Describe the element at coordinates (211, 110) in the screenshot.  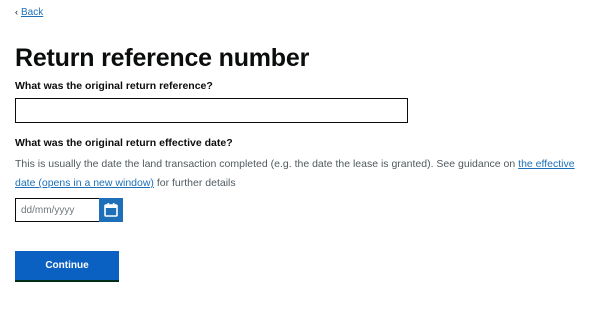
I see `reference-input` at that location.